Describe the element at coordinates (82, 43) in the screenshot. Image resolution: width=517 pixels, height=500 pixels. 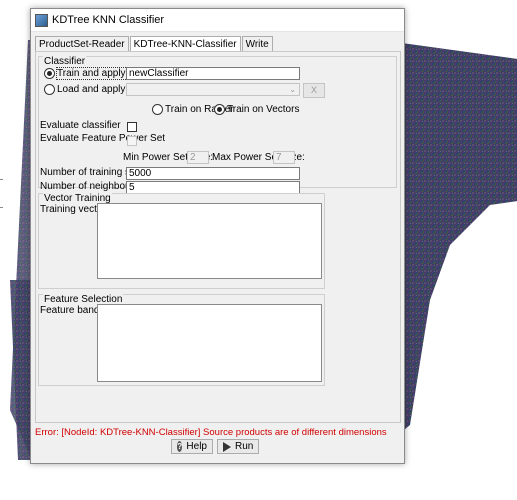
I see `tab-productset-reader: ProductSet-Reader` at that location.